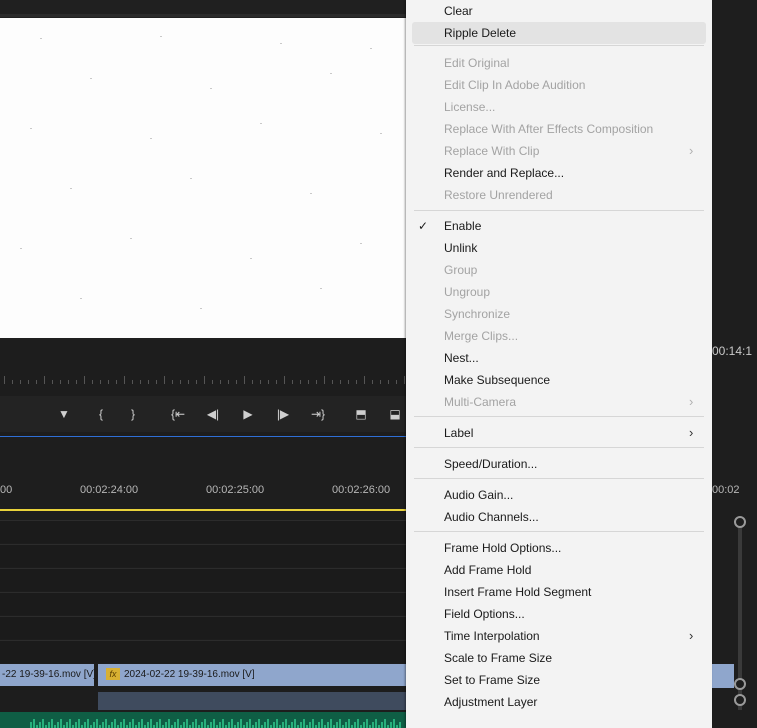 Image resolution: width=757 pixels, height=728 pixels. I want to click on menu-item-label: Adjustment Layer, so click(491, 702).